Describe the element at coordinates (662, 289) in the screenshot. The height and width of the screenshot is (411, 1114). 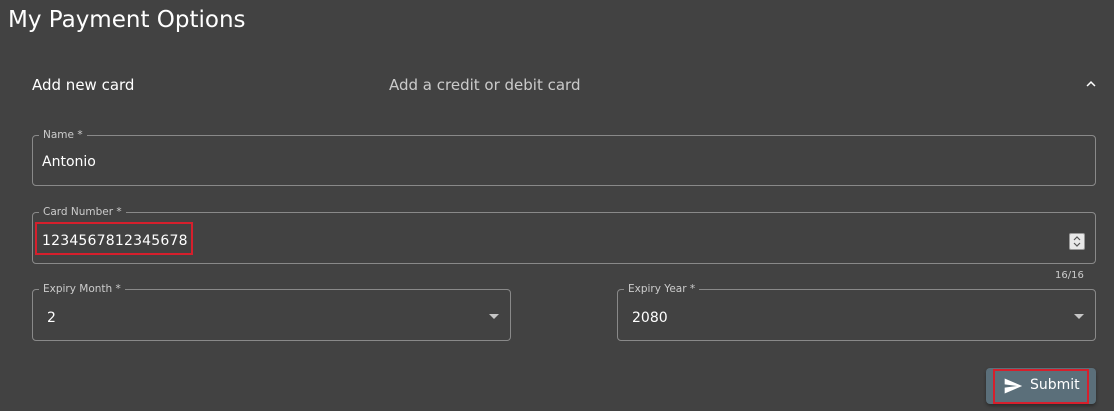
I see `expiry-year-label: Expiry Year *` at that location.